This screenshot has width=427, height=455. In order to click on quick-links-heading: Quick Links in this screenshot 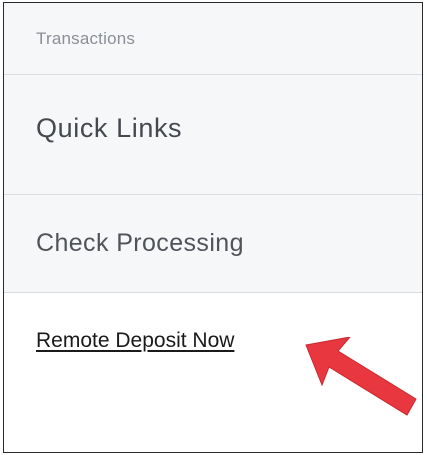, I will do `click(109, 128)`.